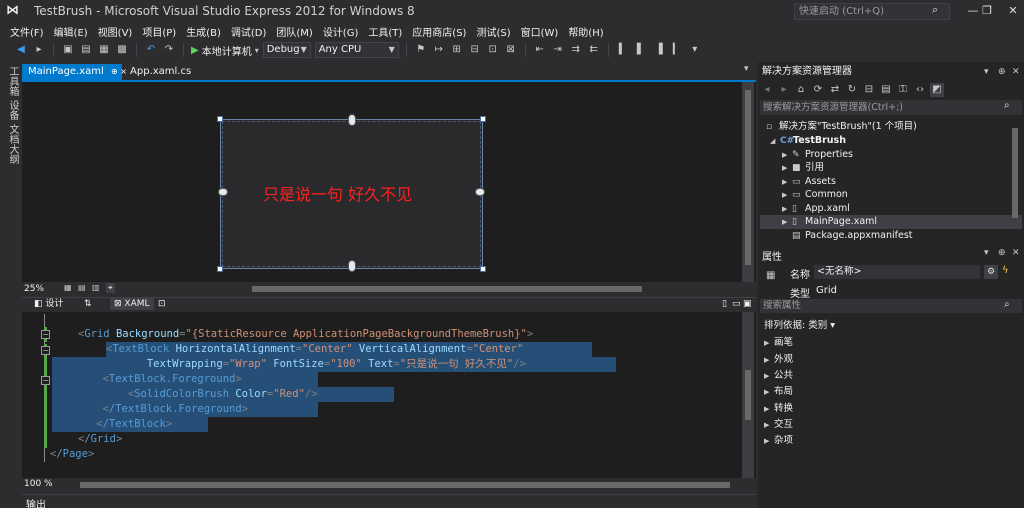 The image size is (1024, 508). Describe the element at coordinates (540, 50) in the screenshot. I see `comment-icon: ⇤` at that location.